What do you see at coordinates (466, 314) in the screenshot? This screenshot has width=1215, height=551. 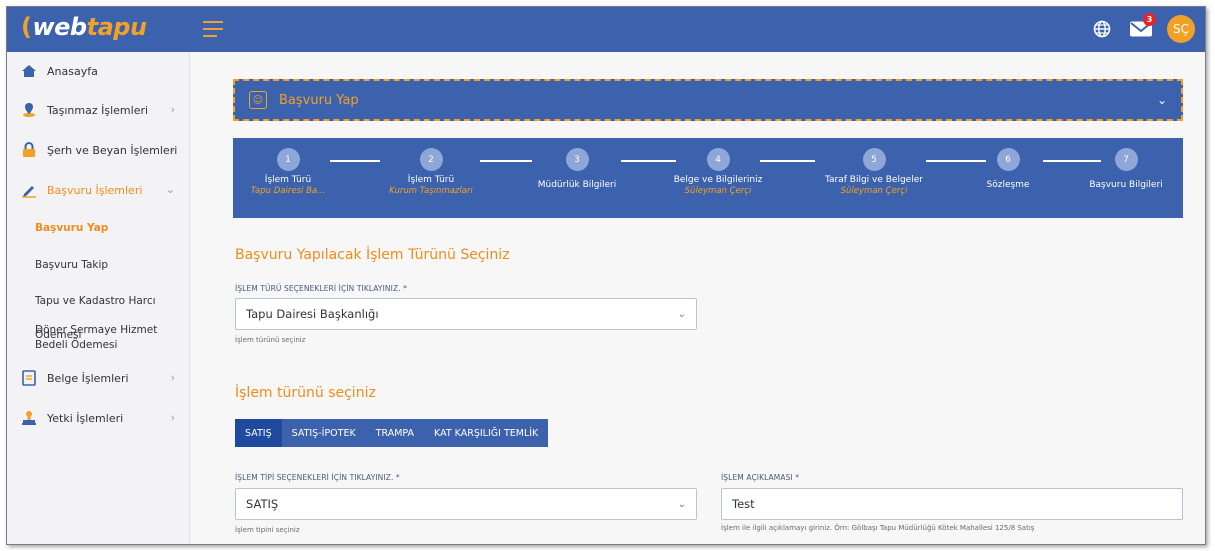 I see `islem-turu-select: Tapu Dairesi Başkanlığı ⌄` at bounding box center [466, 314].